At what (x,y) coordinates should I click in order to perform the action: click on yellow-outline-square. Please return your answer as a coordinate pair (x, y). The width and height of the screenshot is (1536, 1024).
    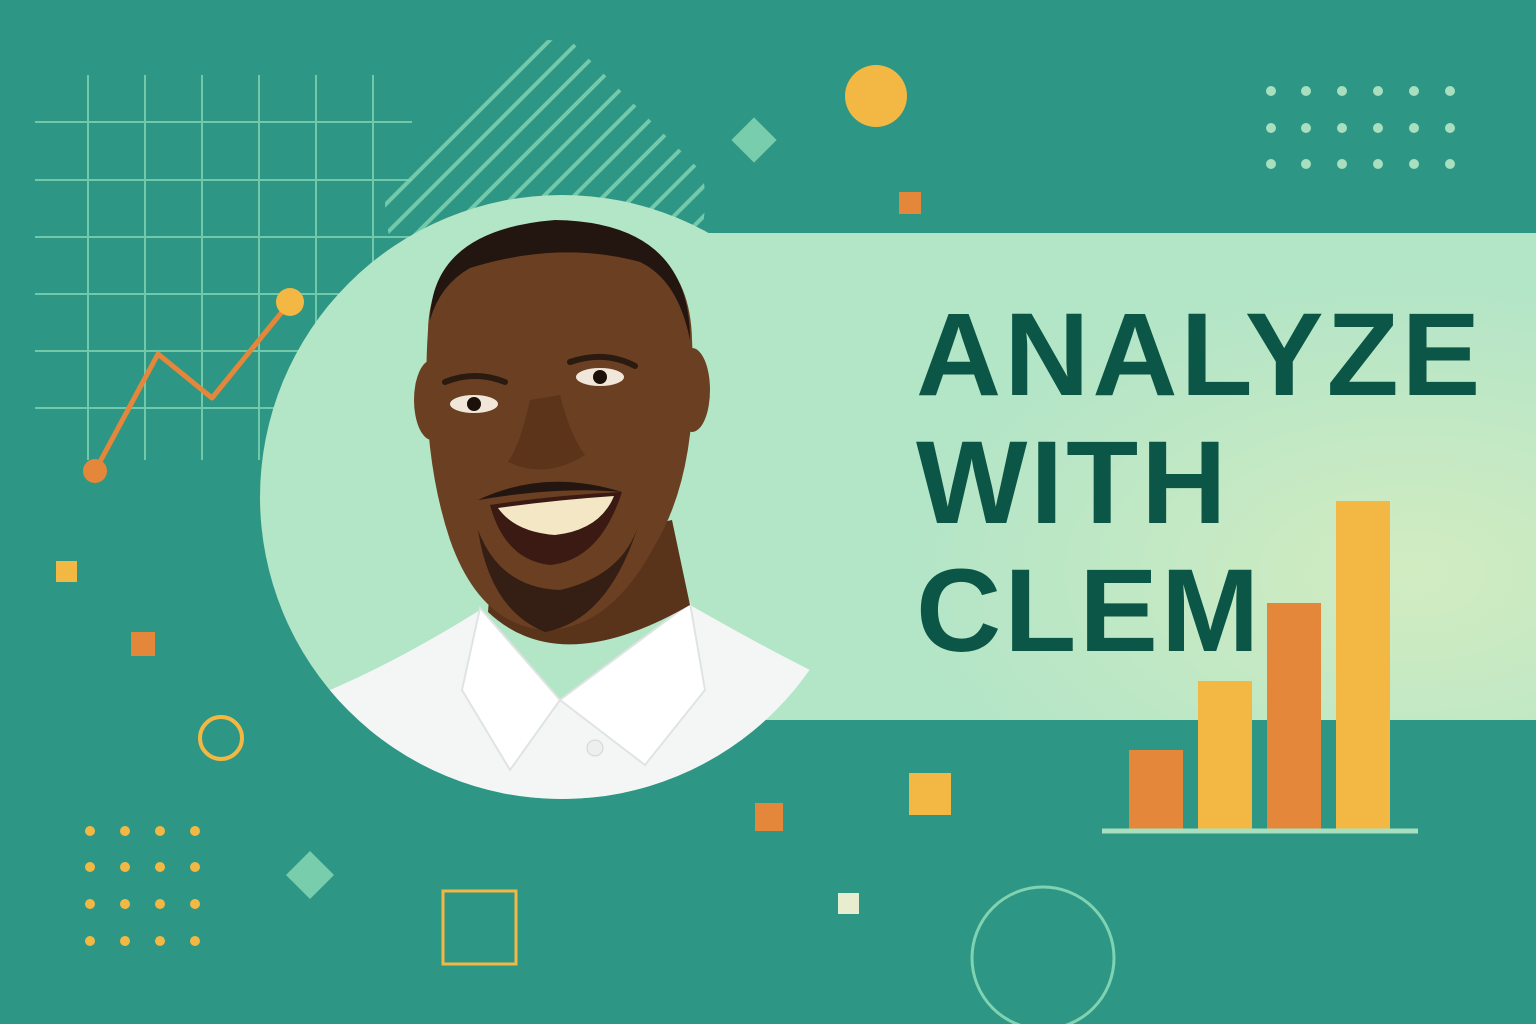
    Looking at the image, I should click on (479, 927).